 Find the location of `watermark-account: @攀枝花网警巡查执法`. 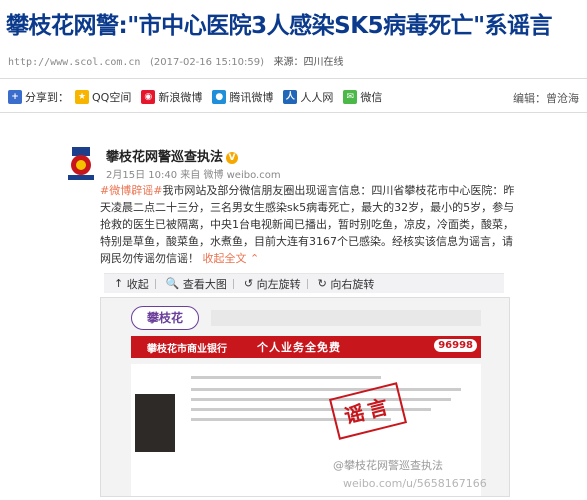

watermark-account: @攀枝花网警巡查执法 is located at coordinates (388, 465).